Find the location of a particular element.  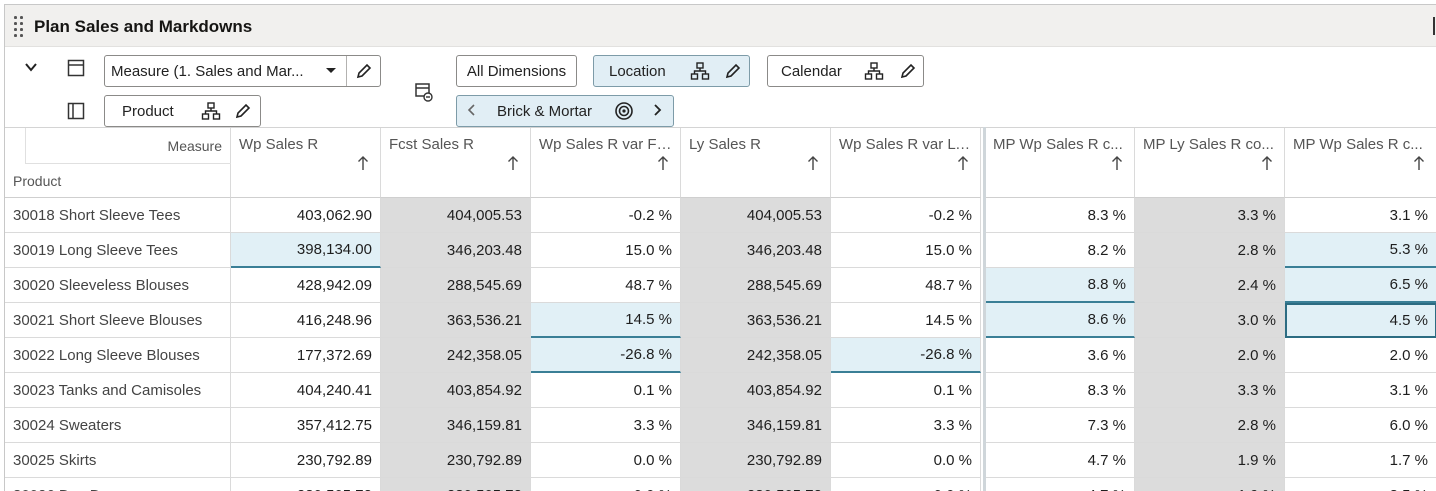

calendar-dimension-tile: Calendar is located at coordinates (845, 71).